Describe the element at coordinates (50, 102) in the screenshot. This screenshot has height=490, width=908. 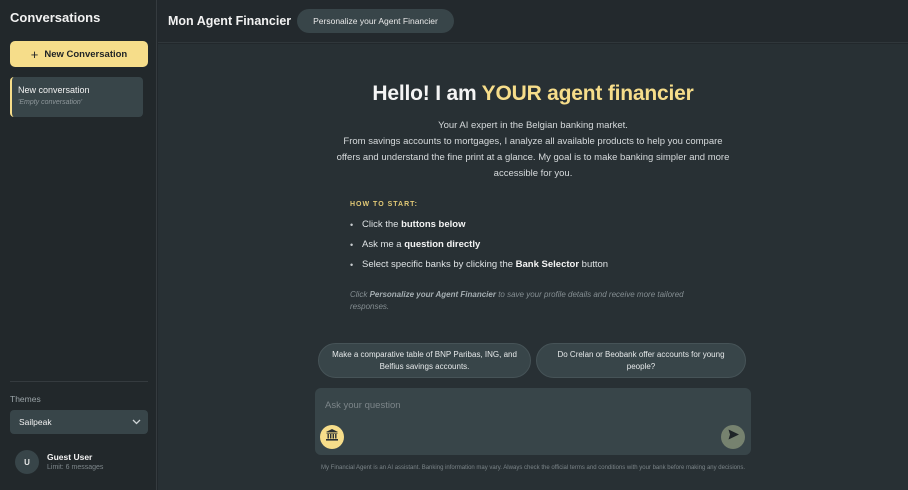
I see `conversation-subtitle: 'Empty conversation'` at that location.